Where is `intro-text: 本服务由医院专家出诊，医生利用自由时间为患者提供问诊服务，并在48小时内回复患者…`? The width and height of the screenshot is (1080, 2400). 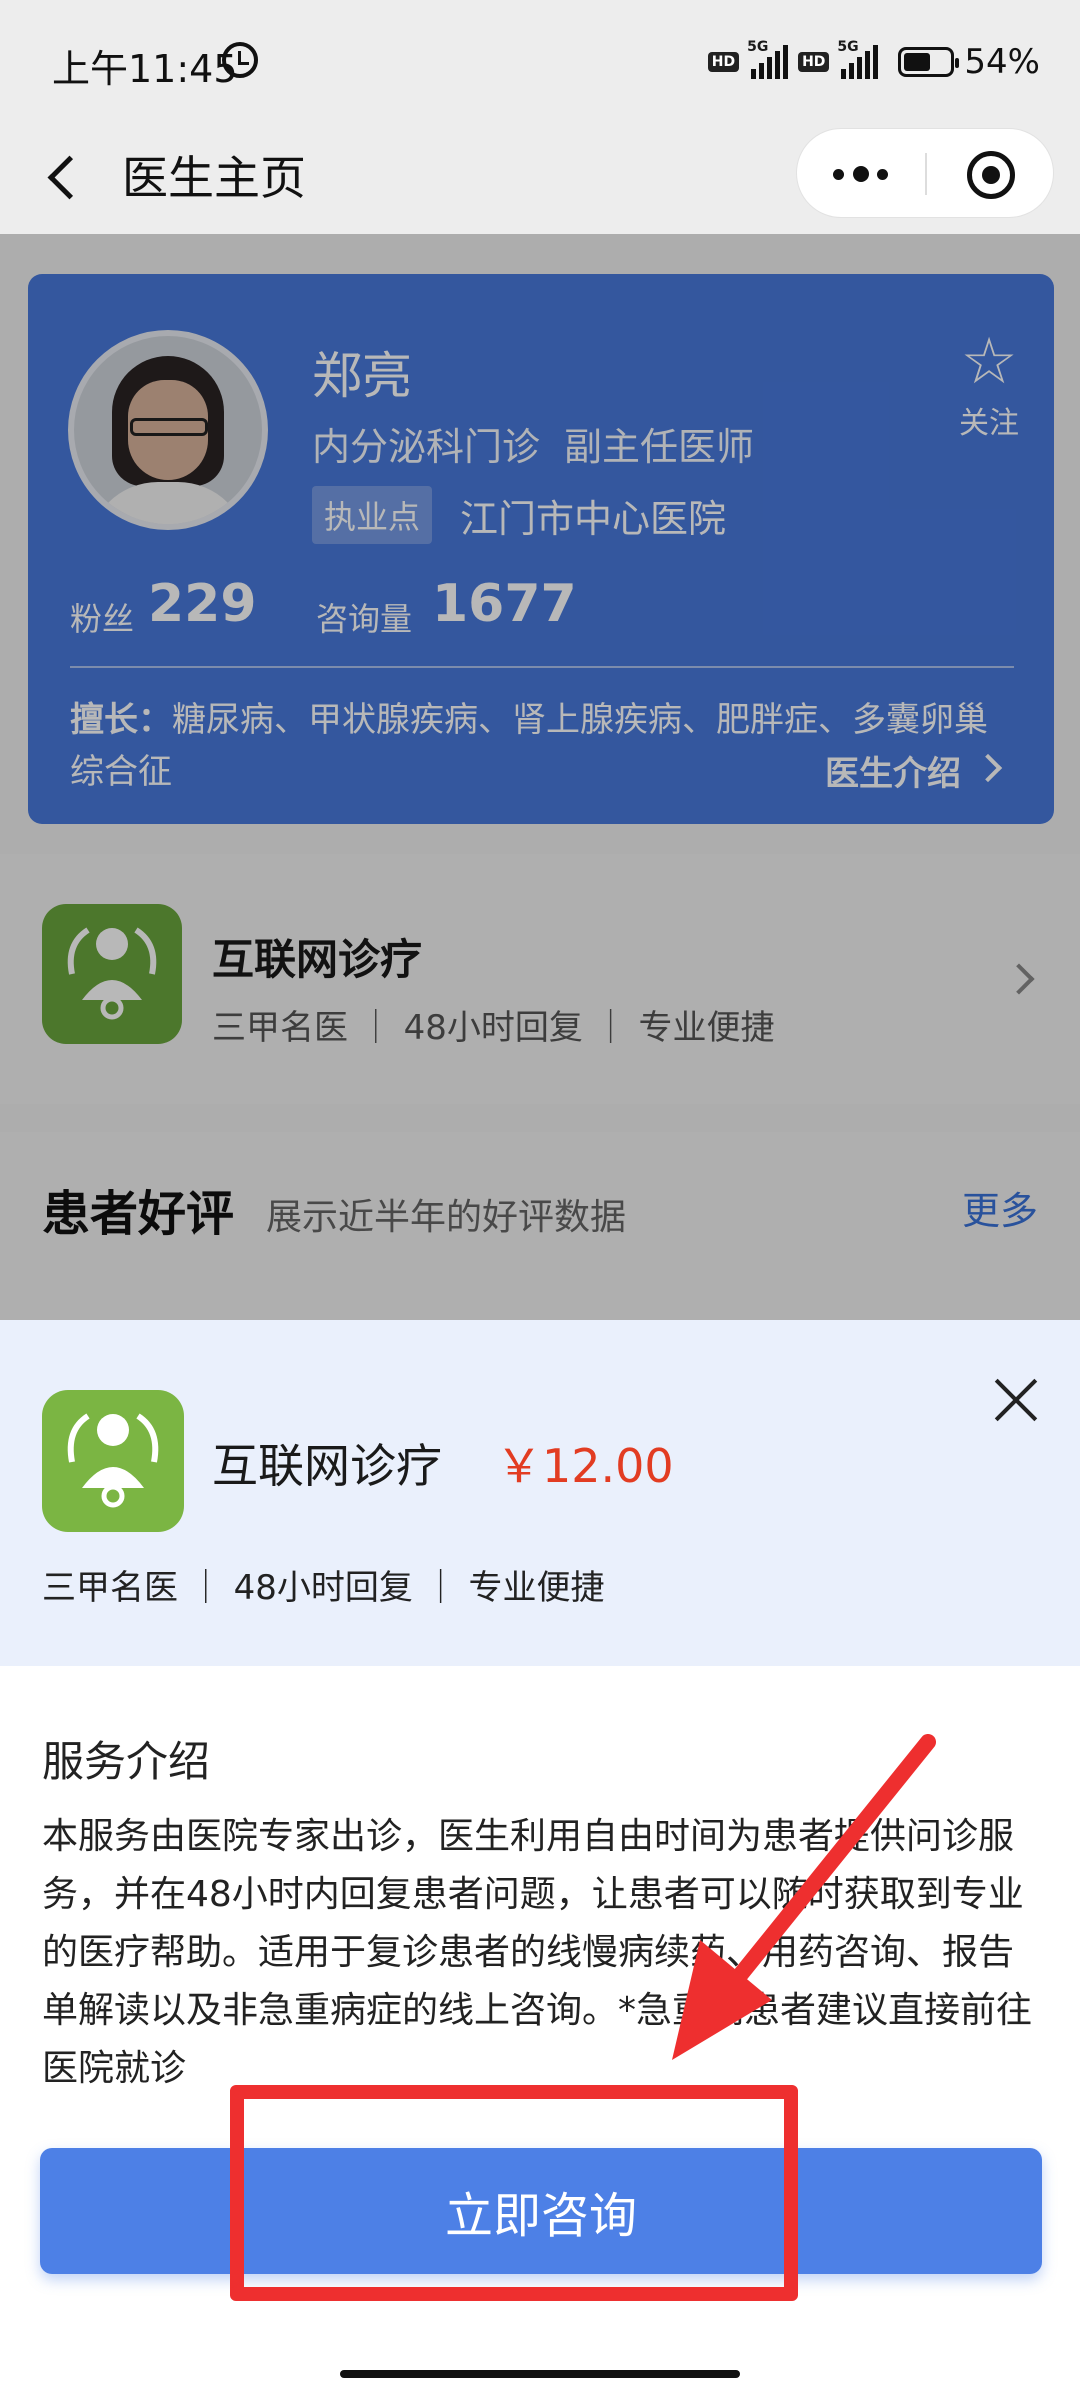
intro-text: 本服务由医院专家出诊，医生利用自由时间为患者提供问诊服务，并在48小时内回复患者… is located at coordinates (537, 1952).